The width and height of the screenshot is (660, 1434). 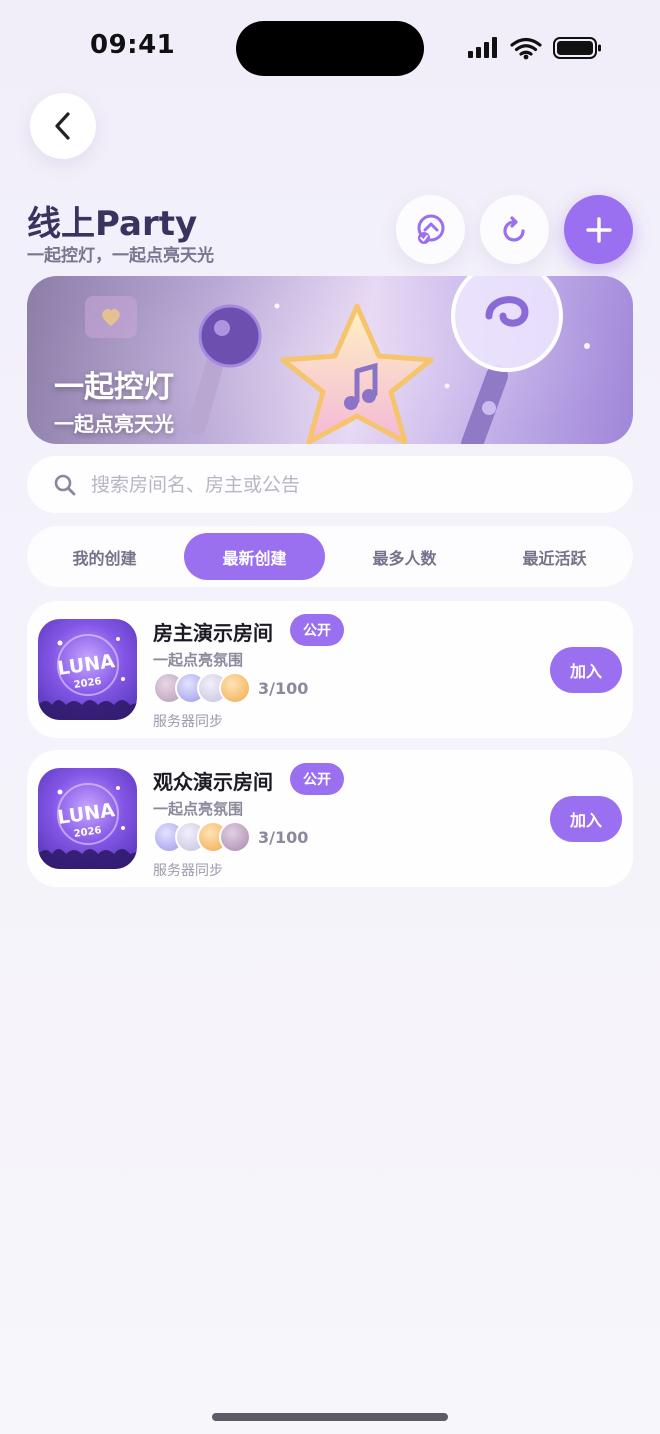 What do you see at coordinates (554, 556) in the screenshot?
I see `tab-recent-active: 最近活跃` at bounding box center [554, 556].